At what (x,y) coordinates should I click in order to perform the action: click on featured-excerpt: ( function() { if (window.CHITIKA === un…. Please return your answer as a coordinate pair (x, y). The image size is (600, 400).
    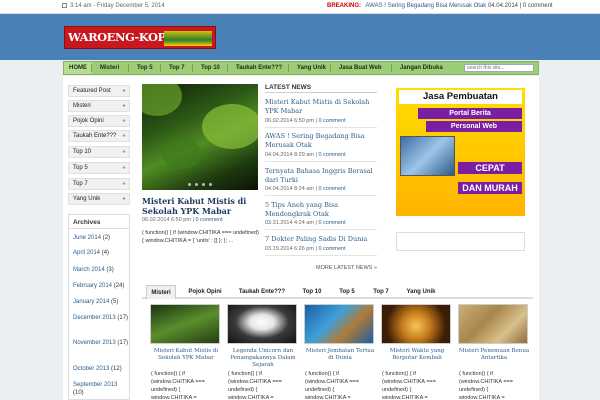
    Looking at the image, I should click on (200, 237).